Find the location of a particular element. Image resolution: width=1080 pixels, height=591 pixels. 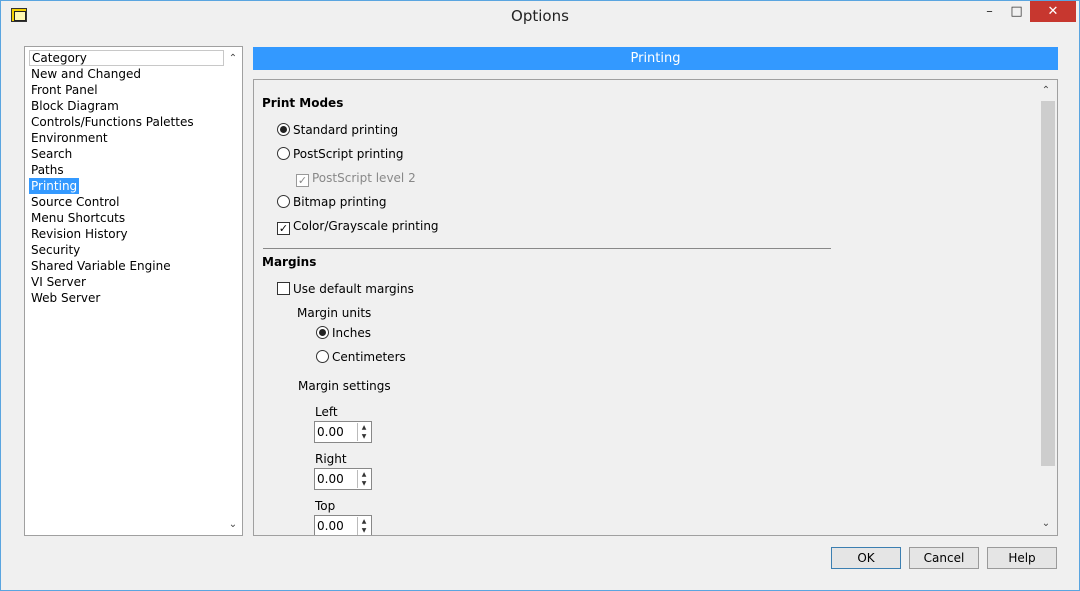

left-margin-input: 0.00 ▲ ▼ is located at coordinates (343, 432).